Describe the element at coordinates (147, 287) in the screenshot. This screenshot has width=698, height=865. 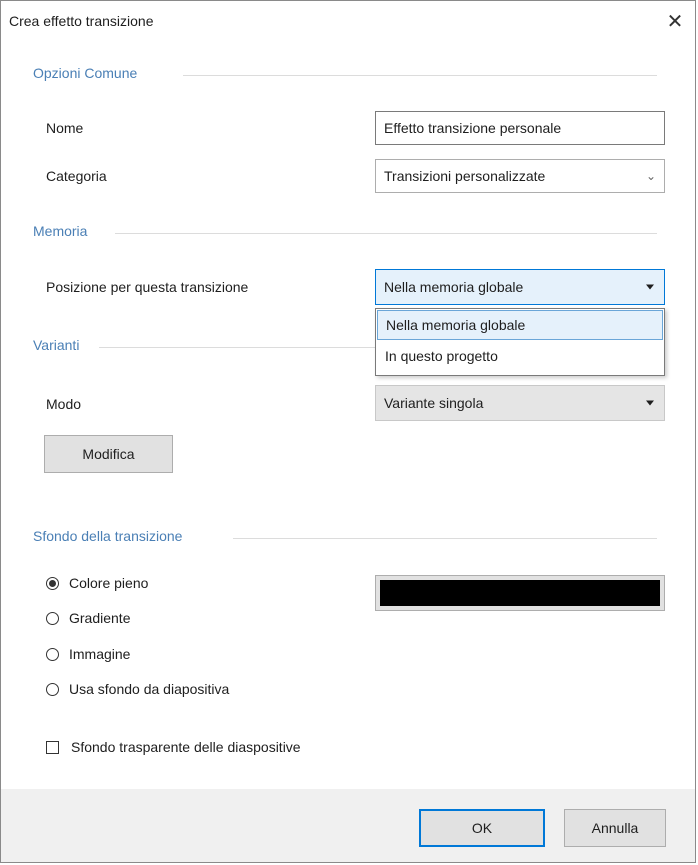
I see `position-label: Posizione per questa transizione` at that location.